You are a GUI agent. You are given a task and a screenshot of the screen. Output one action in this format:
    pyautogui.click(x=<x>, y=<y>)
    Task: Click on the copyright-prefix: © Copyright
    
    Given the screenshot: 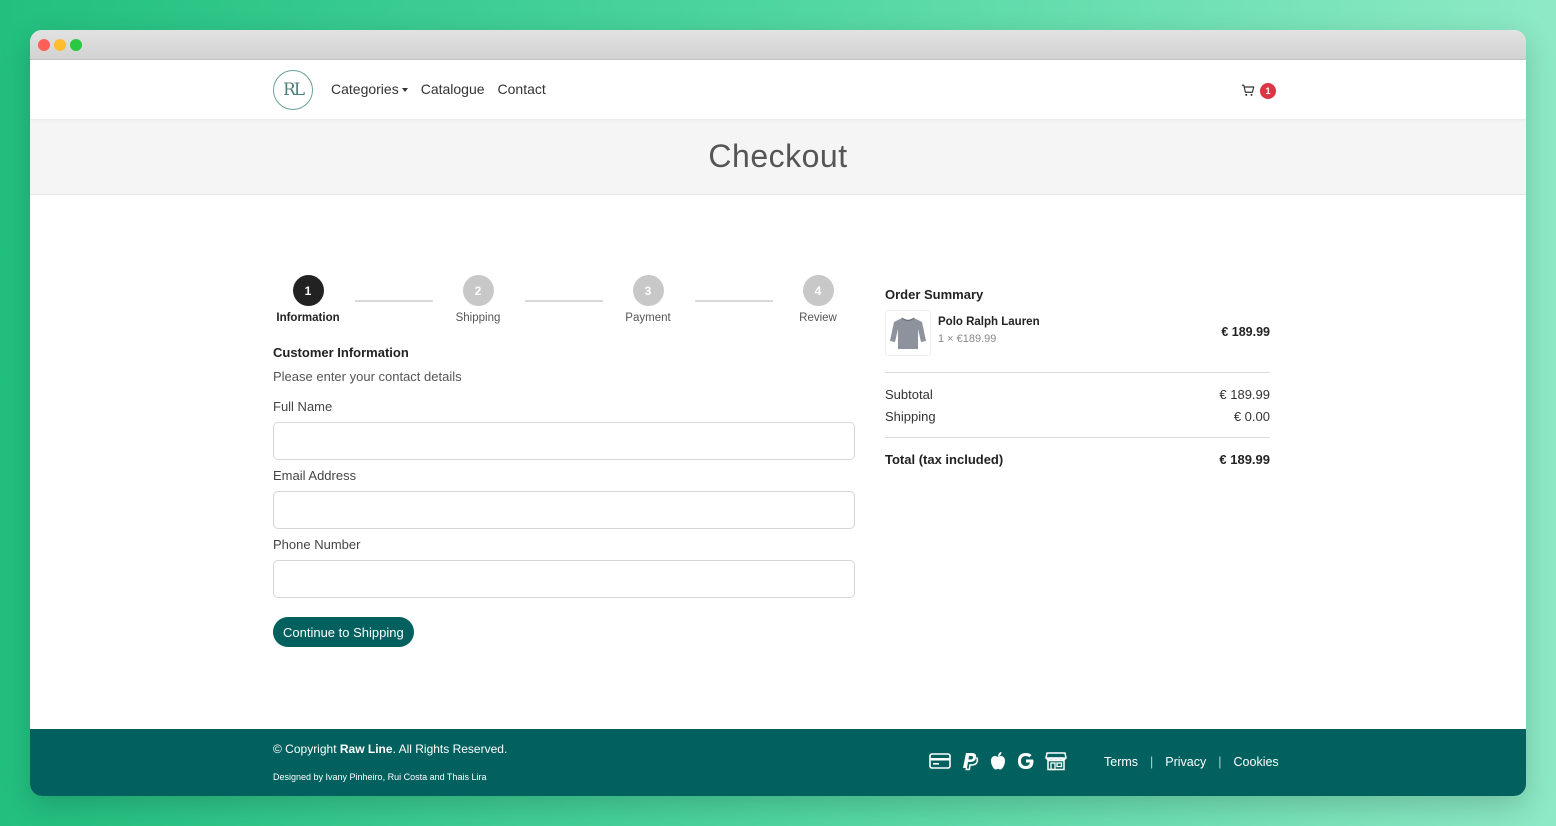 What is the action you would take?
    pyautogui.click(x=306, y=749)
    